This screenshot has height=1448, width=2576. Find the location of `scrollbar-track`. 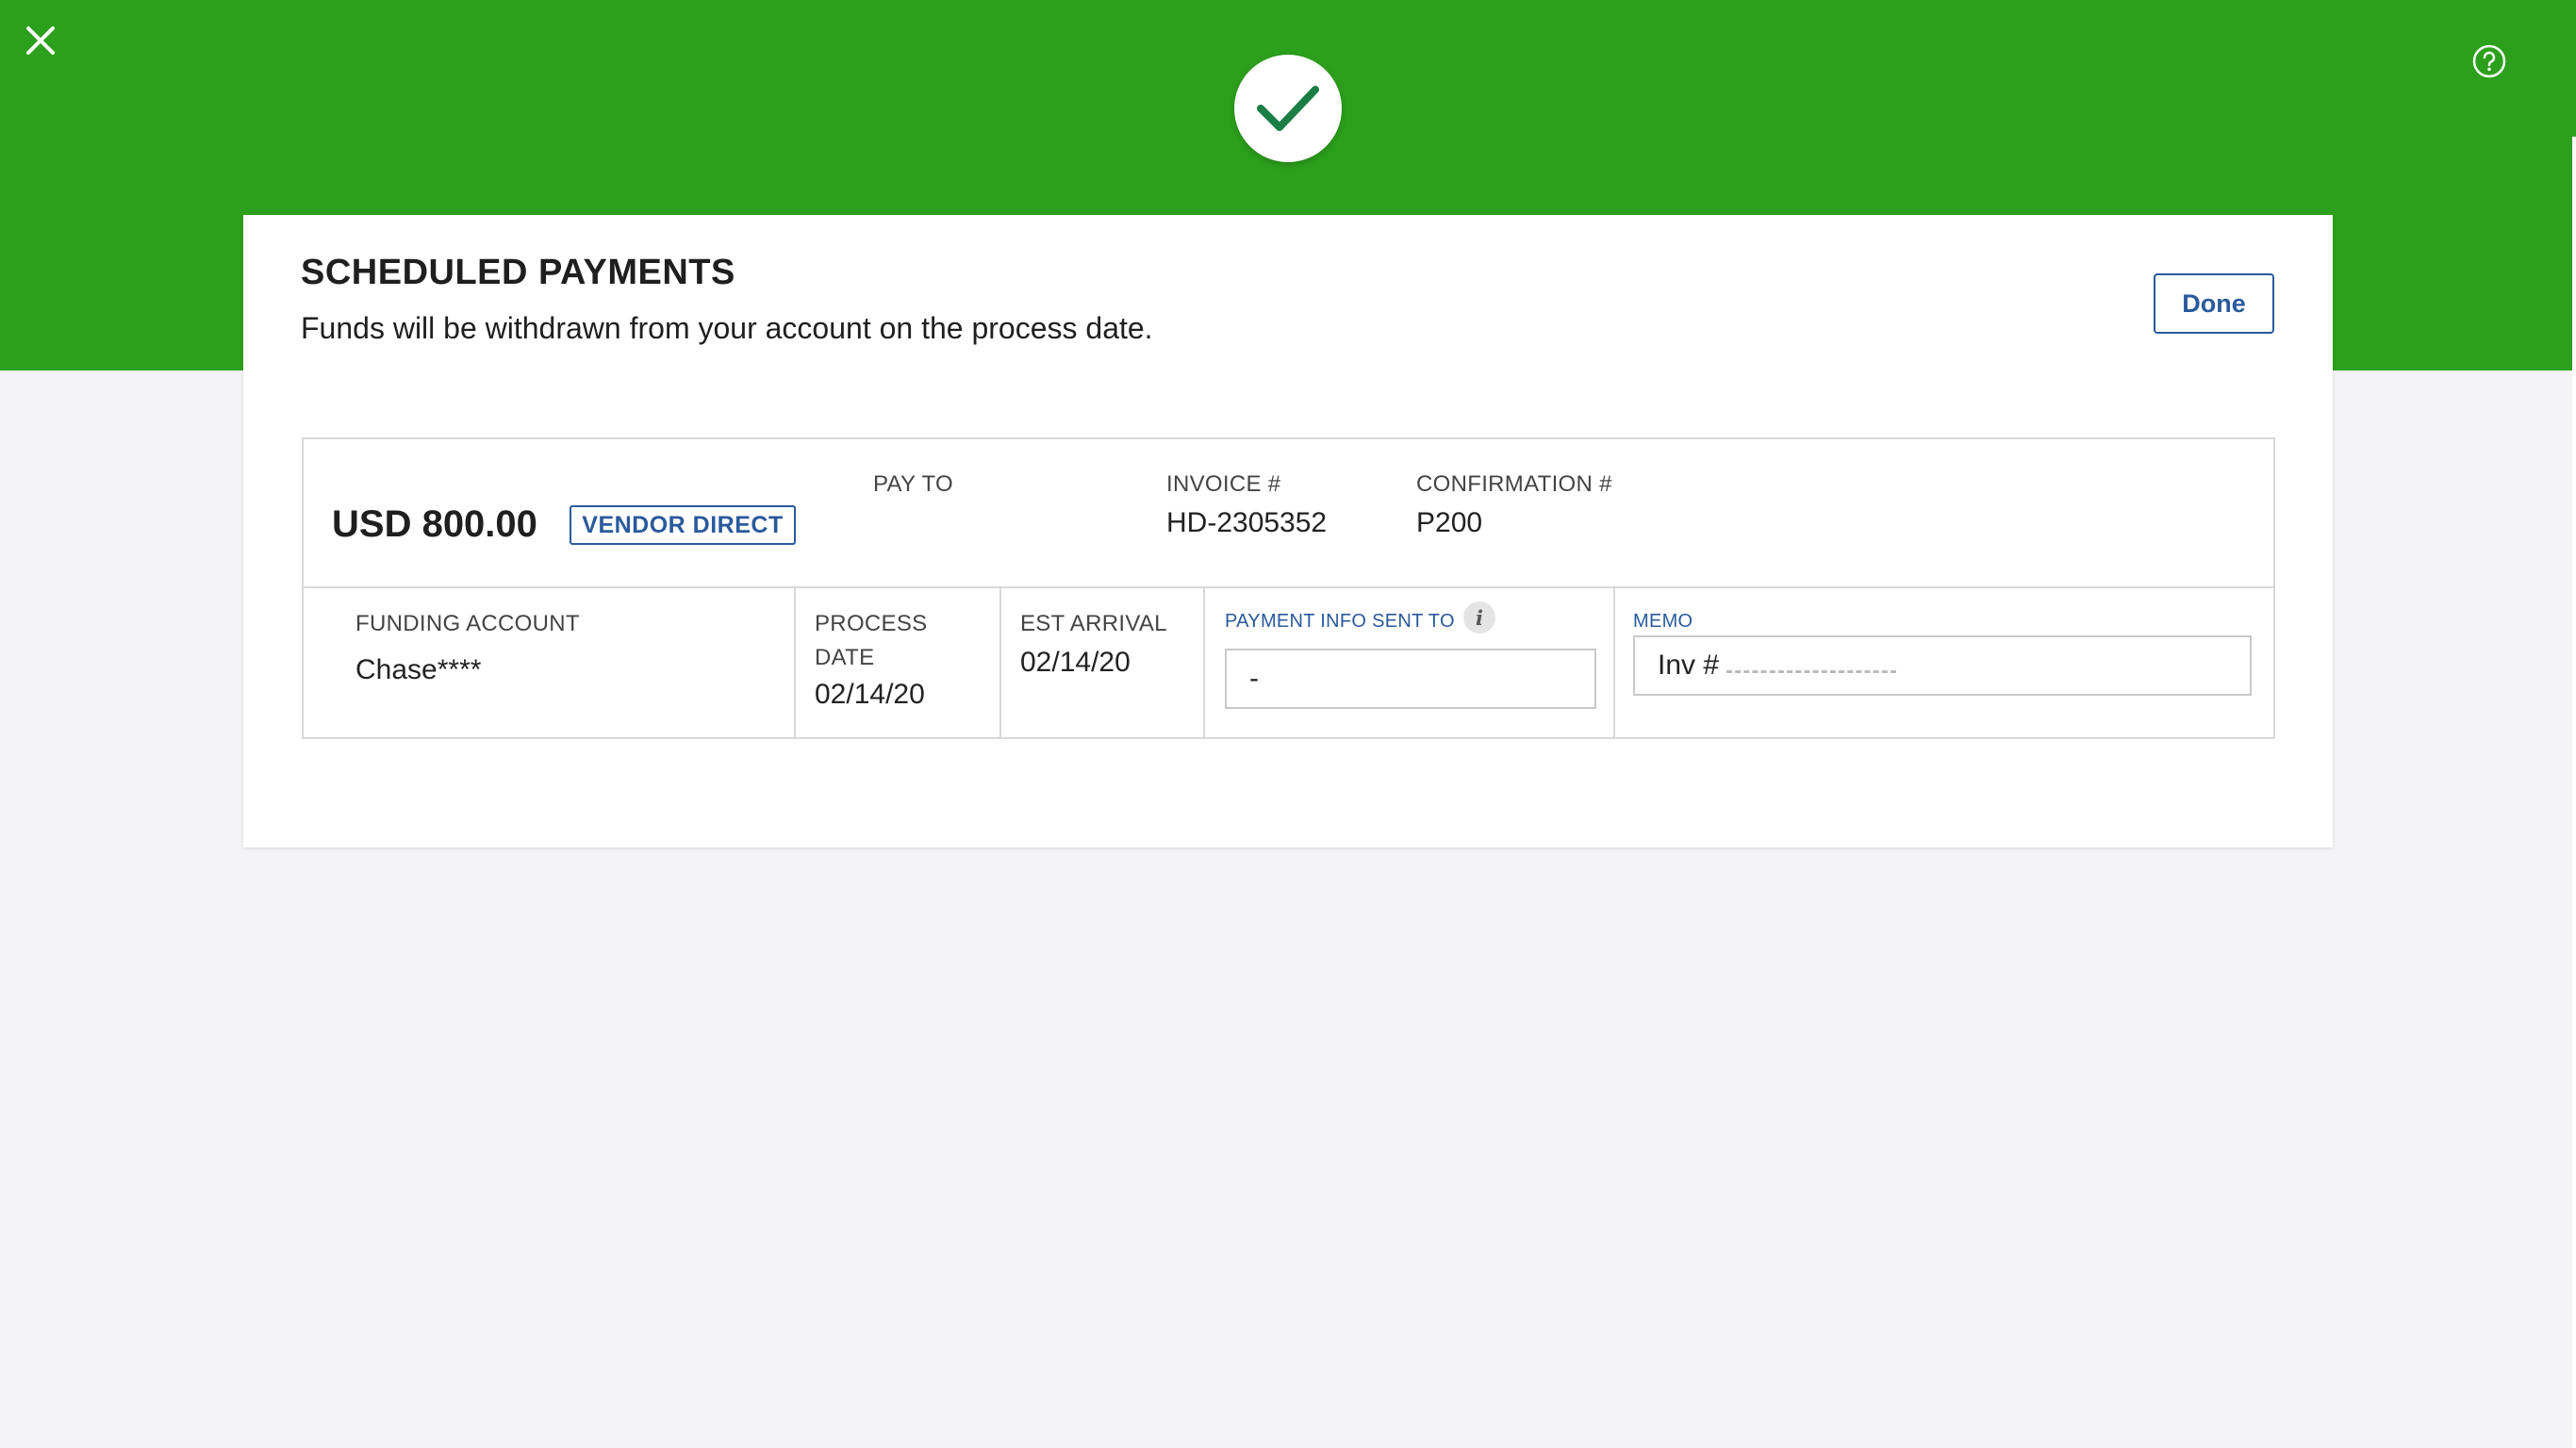

scrollbar-track is located at coordinates (2574, 792).